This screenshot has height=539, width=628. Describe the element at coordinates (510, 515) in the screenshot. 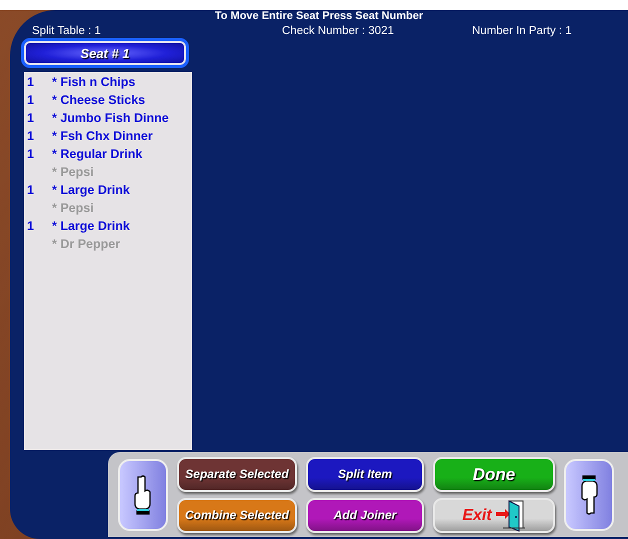

I see `exit-door-icon` at that location.